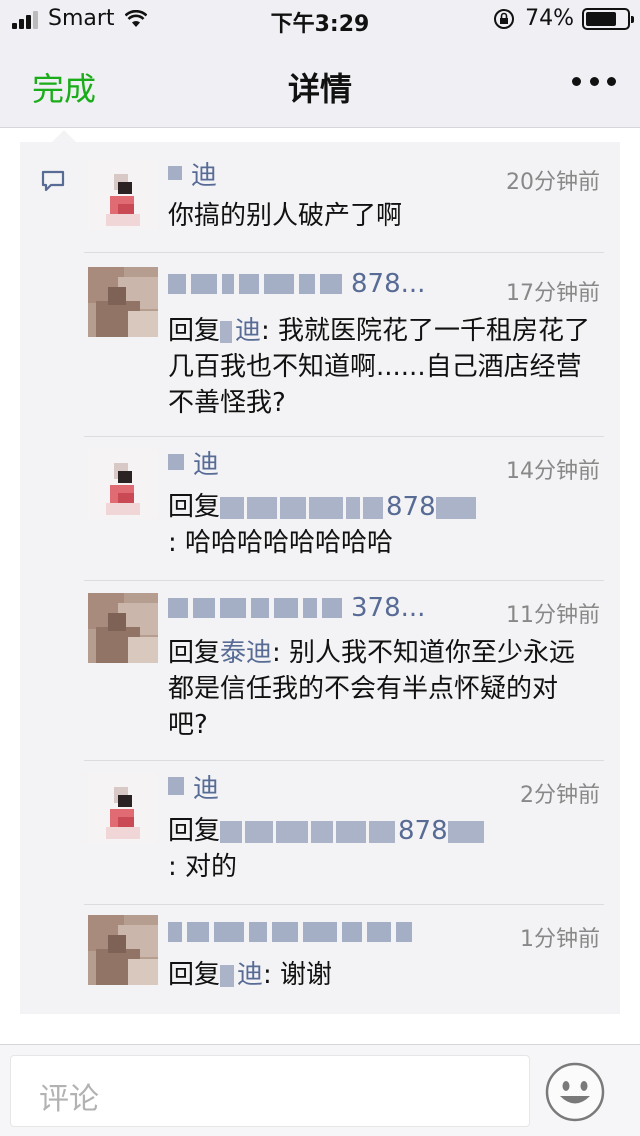  What do you see at coordinates (553, 182) in the screenshot?
I see `comment-time: 20分钟前` at bounding box center [553, 182].